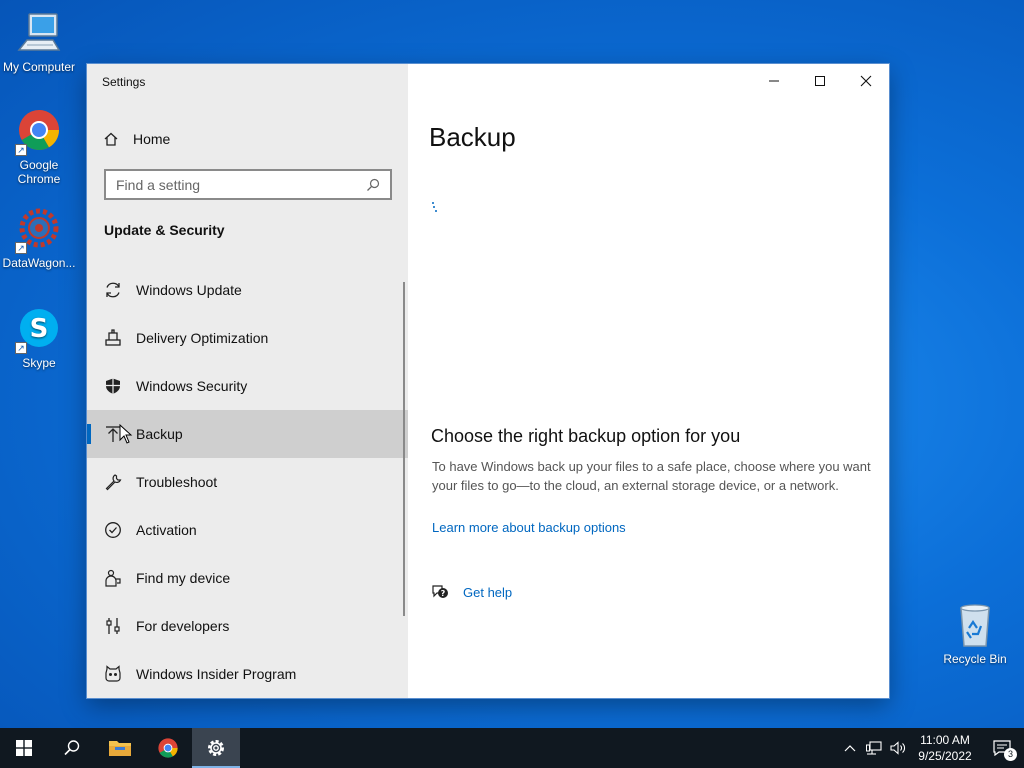  Describe the element at coordinates (166, 530) in the screenshot. I see `nav-item-label: Activation` at that location.